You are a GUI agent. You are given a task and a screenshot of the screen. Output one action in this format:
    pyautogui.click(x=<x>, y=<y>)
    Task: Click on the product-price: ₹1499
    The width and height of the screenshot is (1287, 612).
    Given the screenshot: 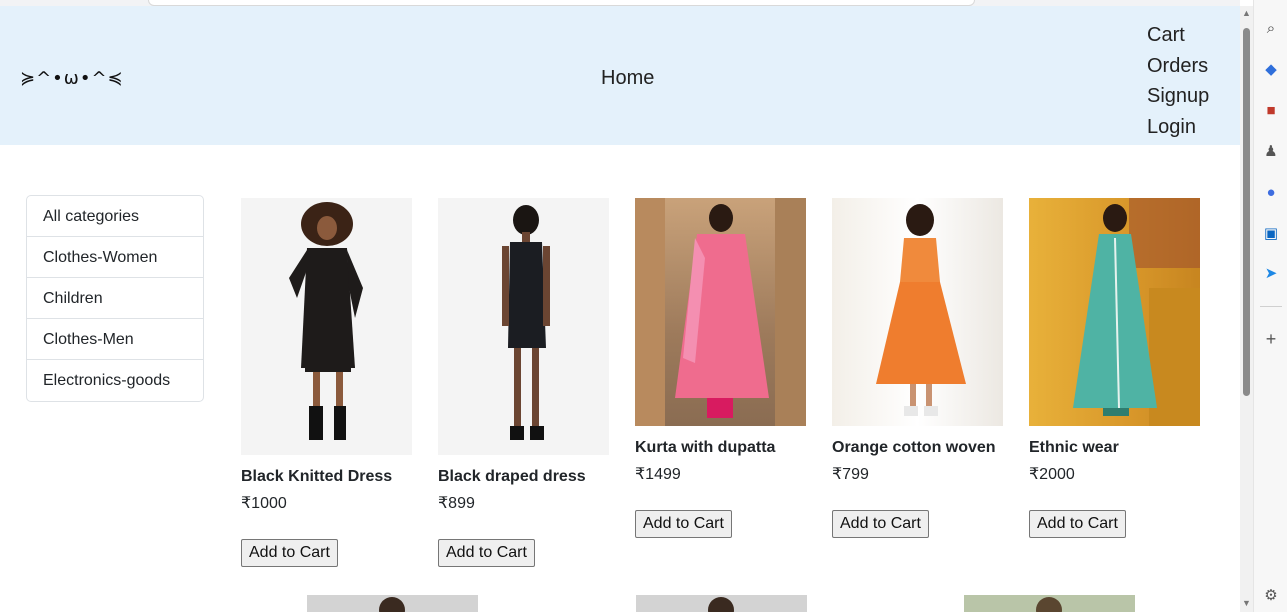 What is the action you would take?
    pyautogui.click(x=658, y=474)
    